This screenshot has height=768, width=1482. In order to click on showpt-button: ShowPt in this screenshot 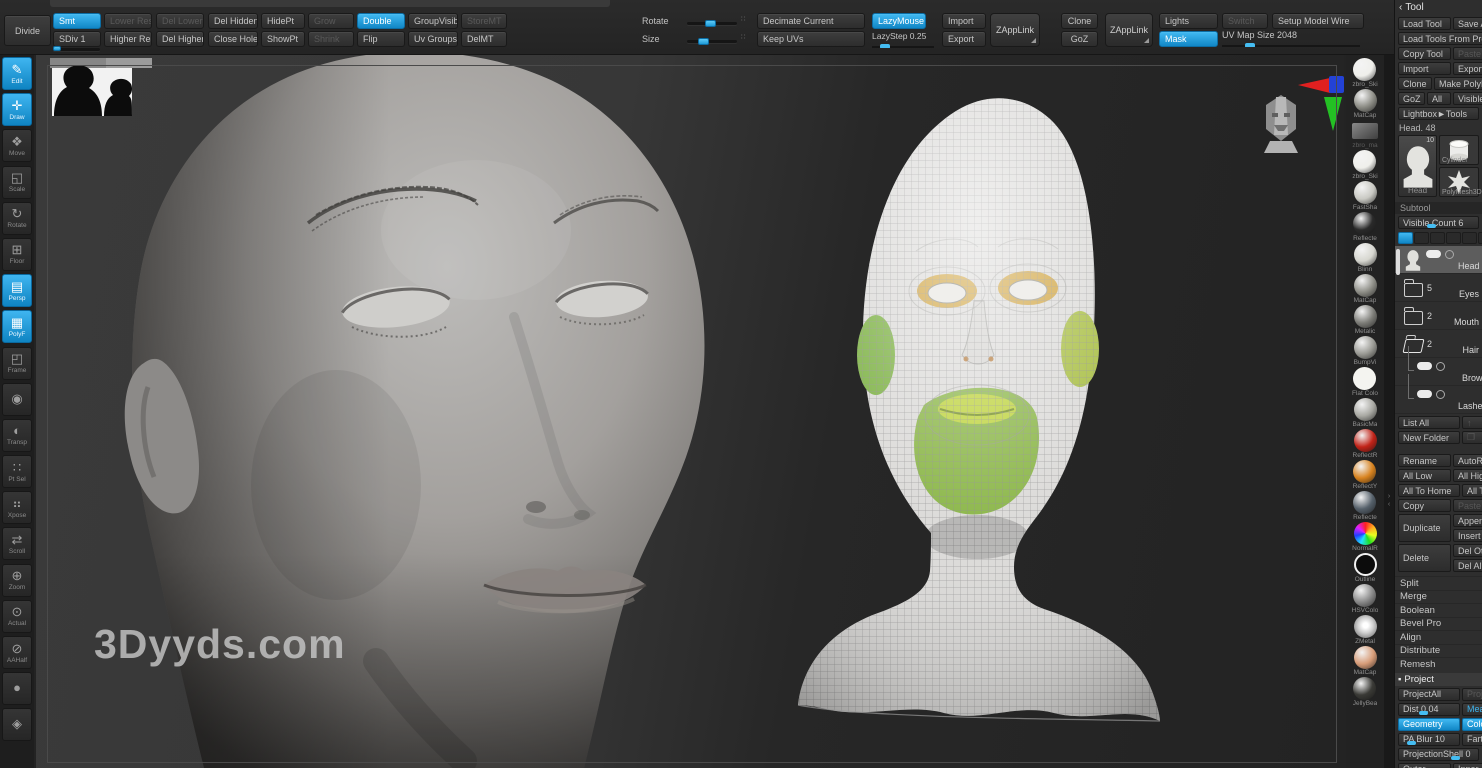, I will do `click(283, 39)`.